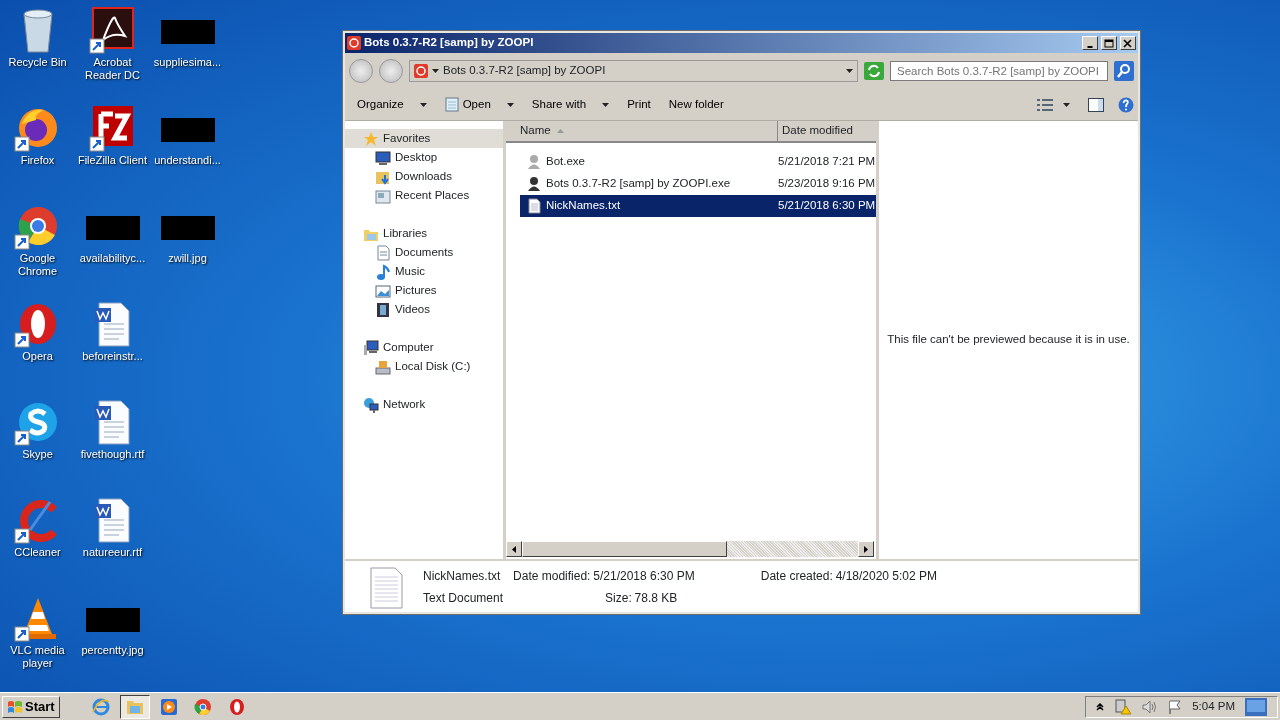 This screenshot has height=720, width=1280. Describe the element at coordinates (624, 549) in the screenshot. I see `scroll-thumb` at that location.